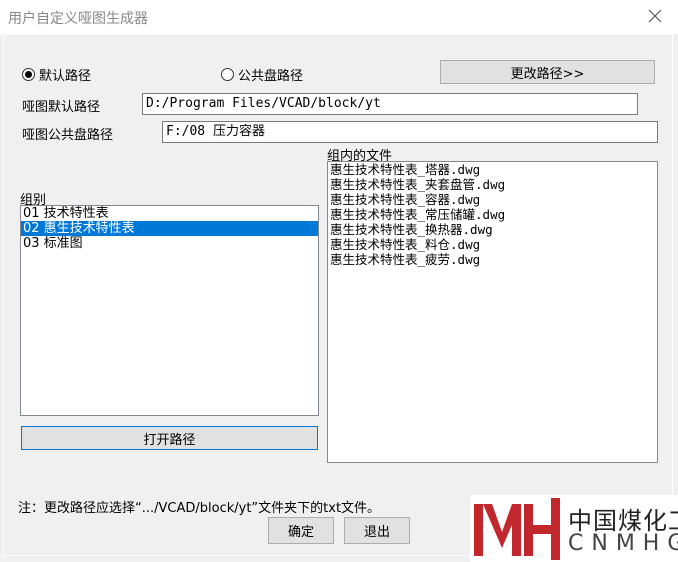  What do you see at coordinates (68, 135) in the screenshot?
I see `public-path-label: 哑图公共盘路径` at bounding box center [68, 135].